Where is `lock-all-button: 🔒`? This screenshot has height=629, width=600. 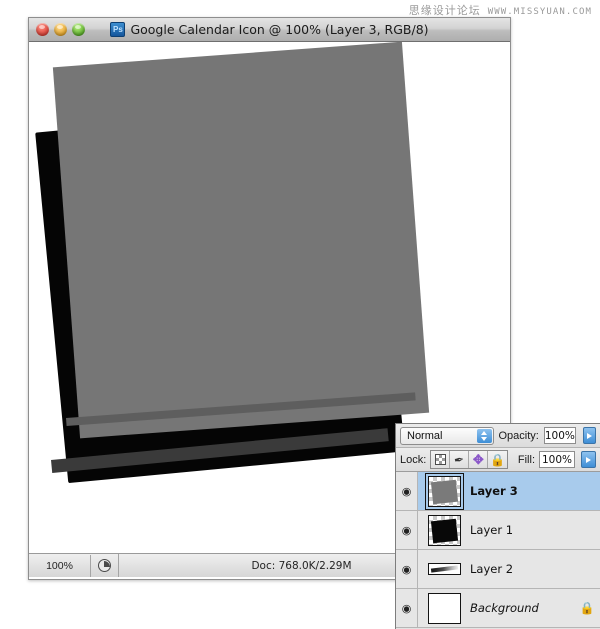 lock-all-button: 🔒 is located at coordinates (498, 459).